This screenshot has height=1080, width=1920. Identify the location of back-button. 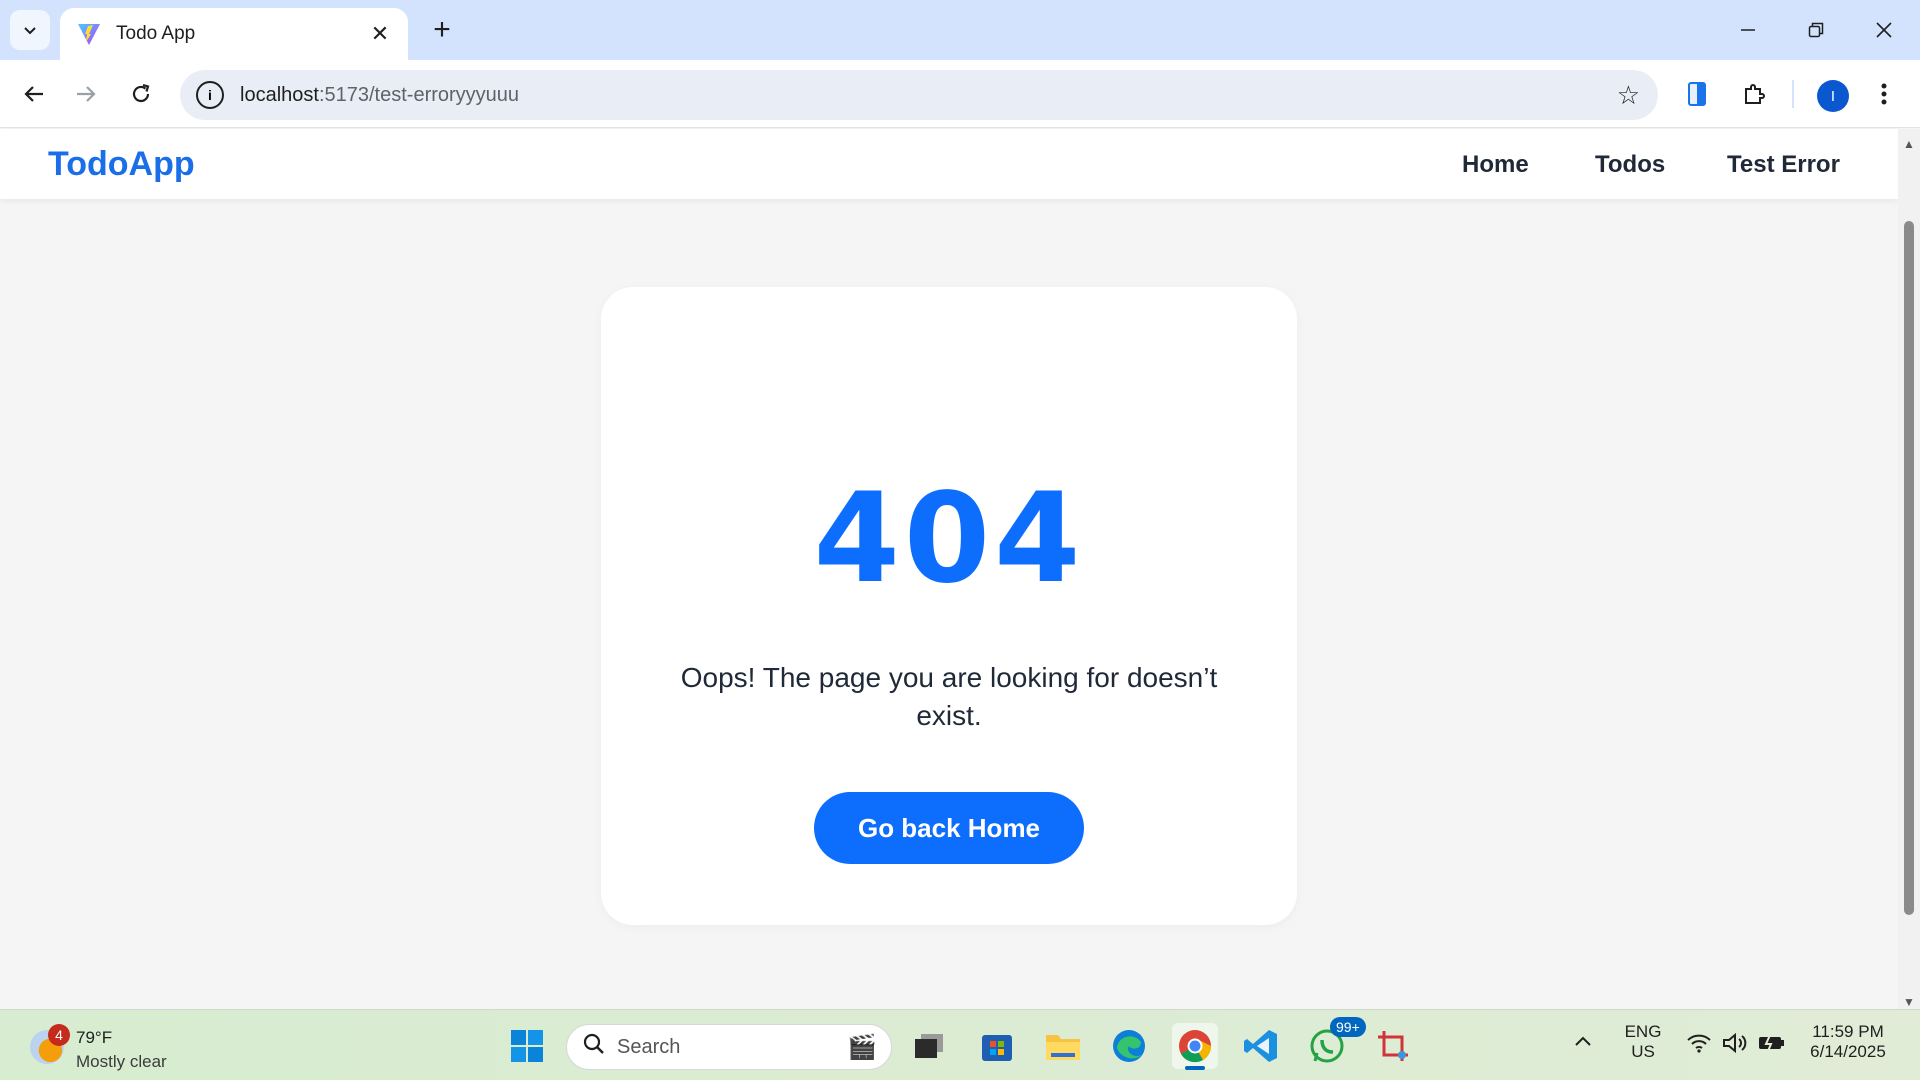
(34, 94).